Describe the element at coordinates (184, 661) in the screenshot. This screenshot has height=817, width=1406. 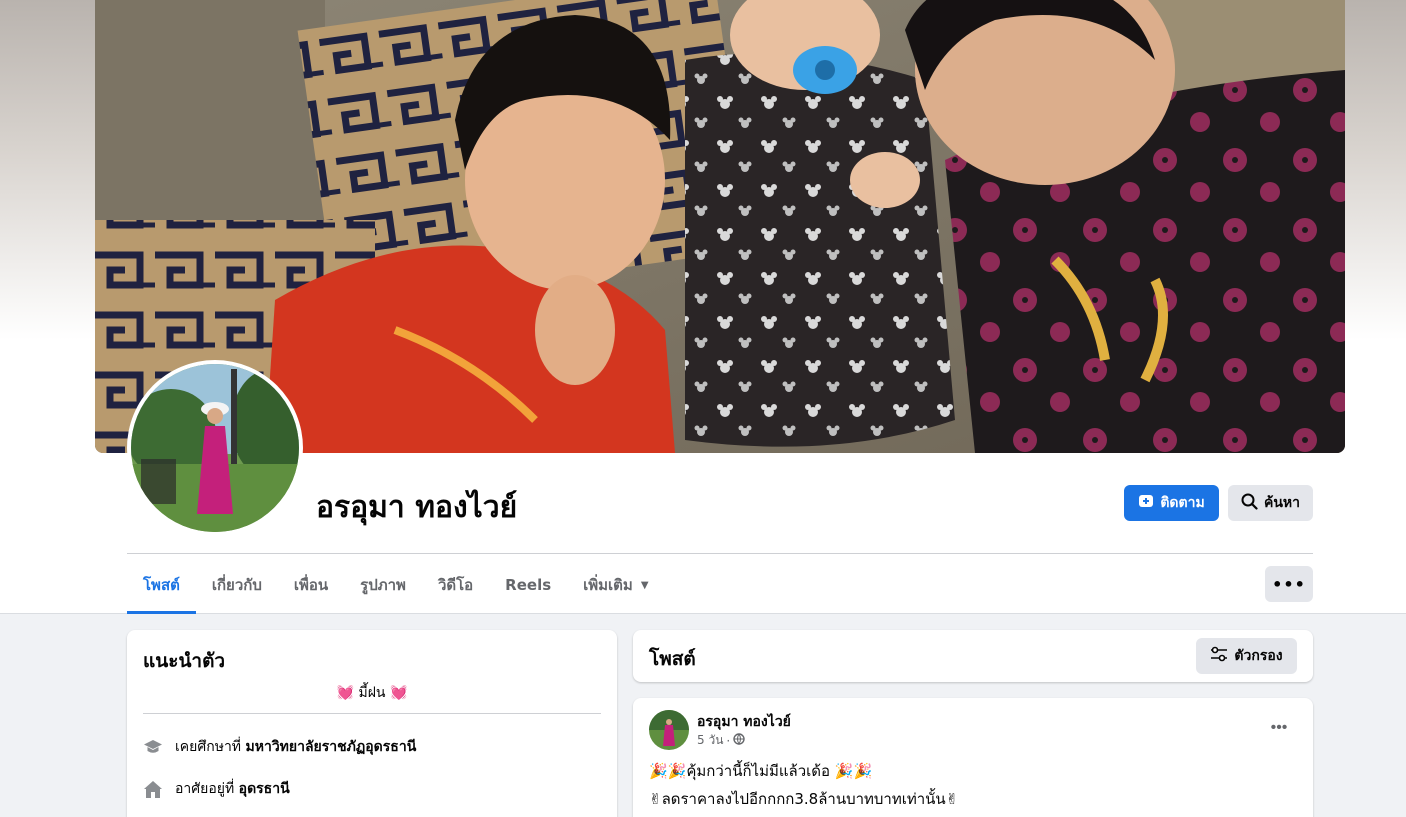
I see `intro-title: แนะนำตัว` at that location.